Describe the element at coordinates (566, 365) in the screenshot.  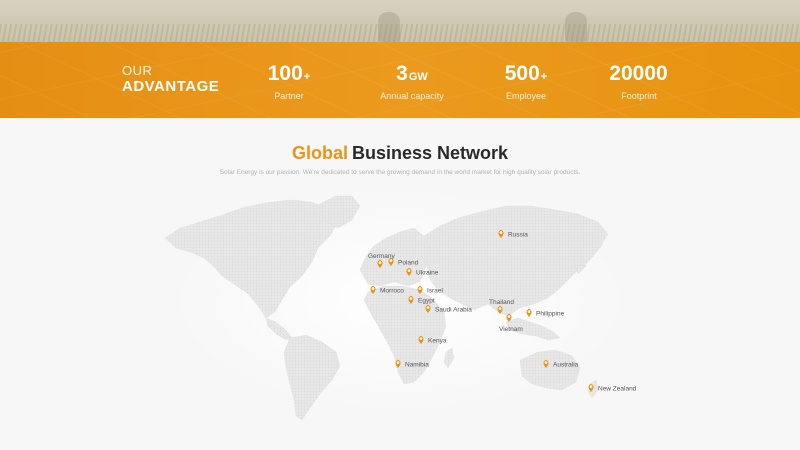
I see `location-label: Australia` at that location.